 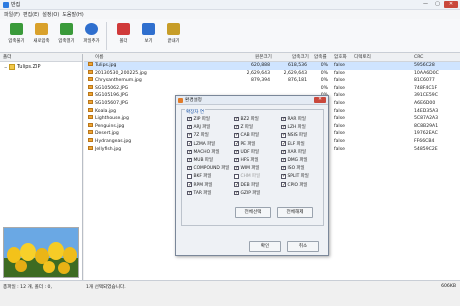 What do you see at coordinates (293, 144) in the screenshot?
I see `extension-checkbox: ELF 파일` at bounding box center [293, 144].